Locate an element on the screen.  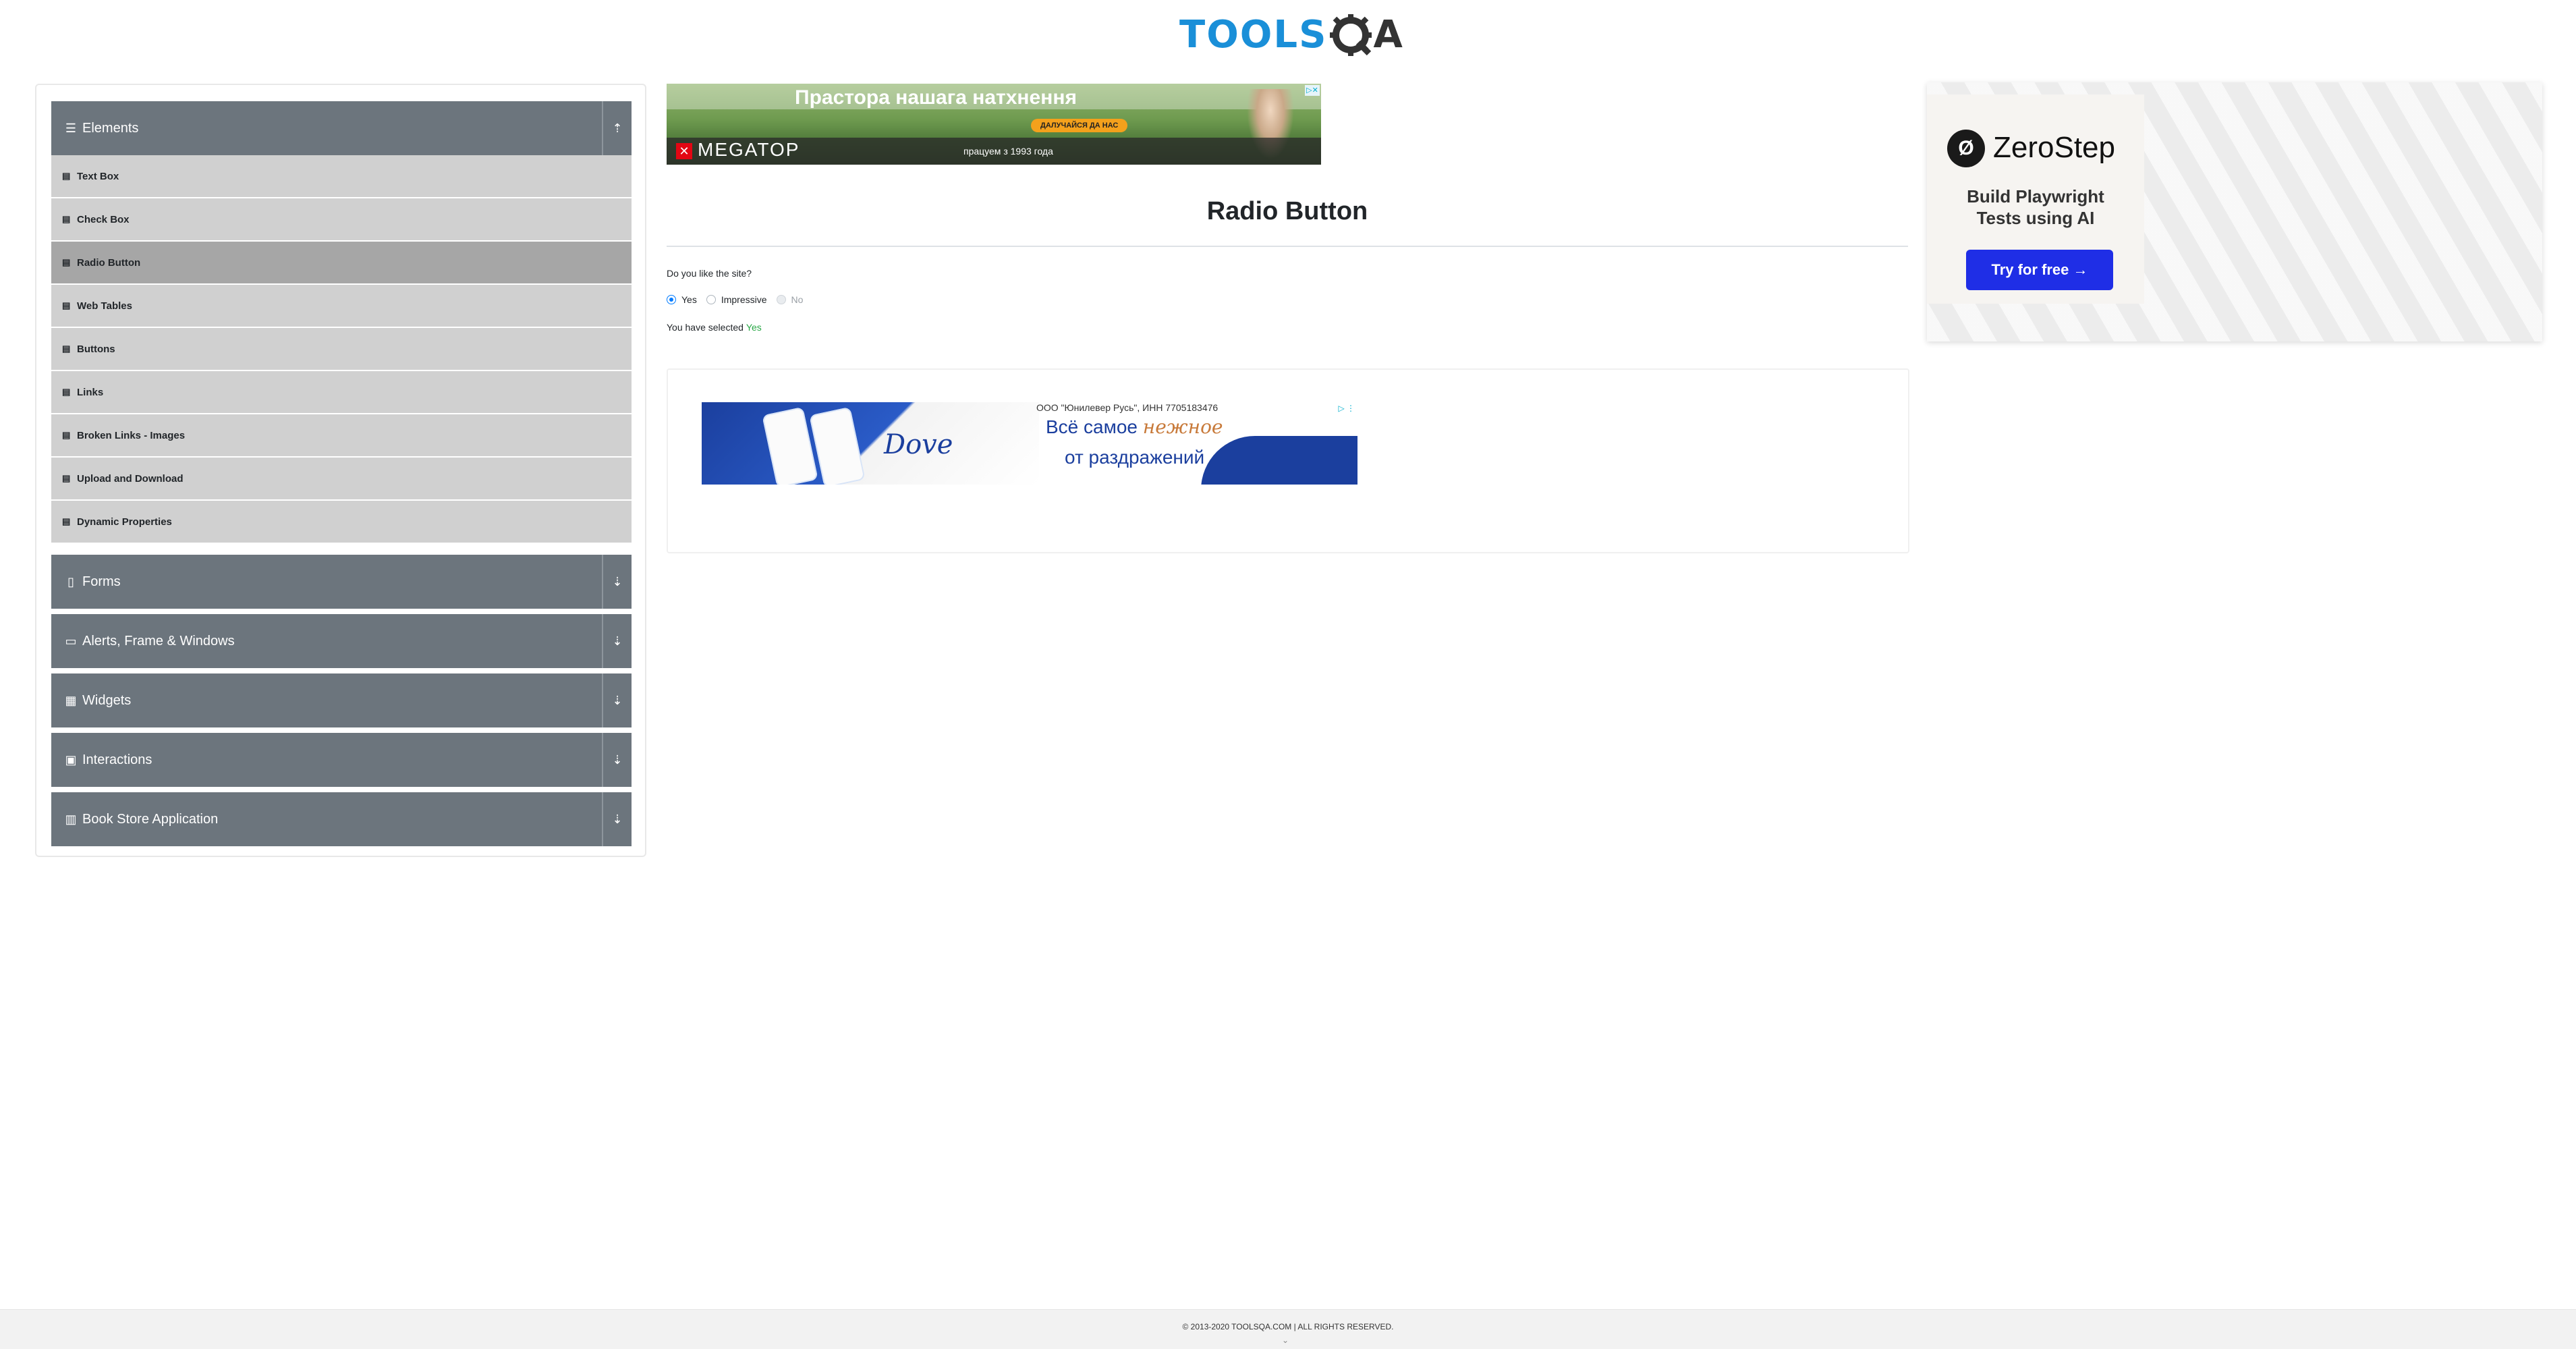
group-header-elements: ☰ Elements ⇡ is located at coordinates (341, 128).